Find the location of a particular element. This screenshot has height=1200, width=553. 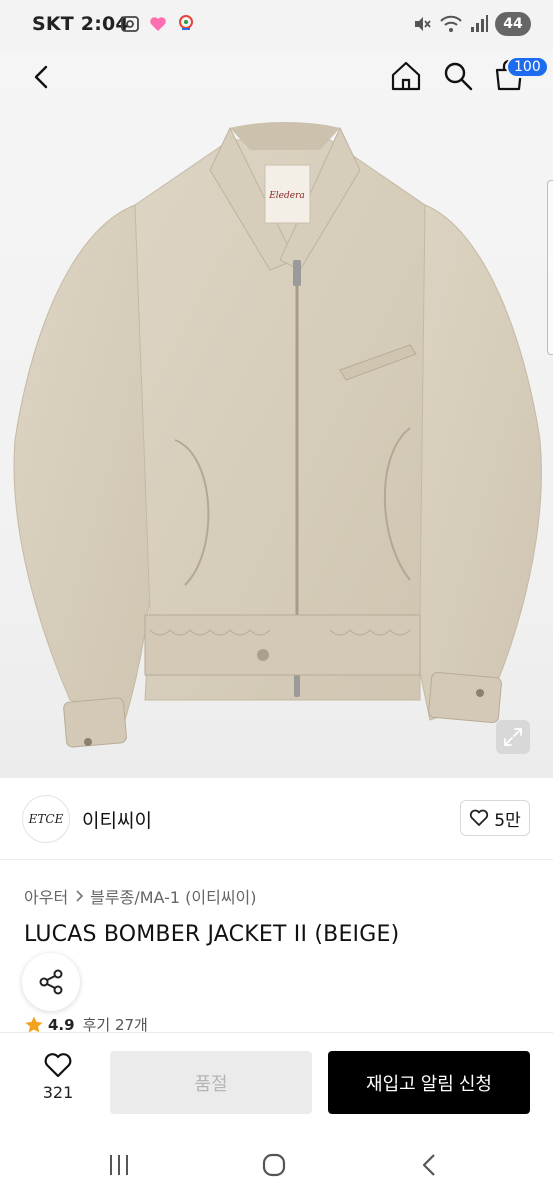

screenshot-icon is located at coordinates (130, 24).